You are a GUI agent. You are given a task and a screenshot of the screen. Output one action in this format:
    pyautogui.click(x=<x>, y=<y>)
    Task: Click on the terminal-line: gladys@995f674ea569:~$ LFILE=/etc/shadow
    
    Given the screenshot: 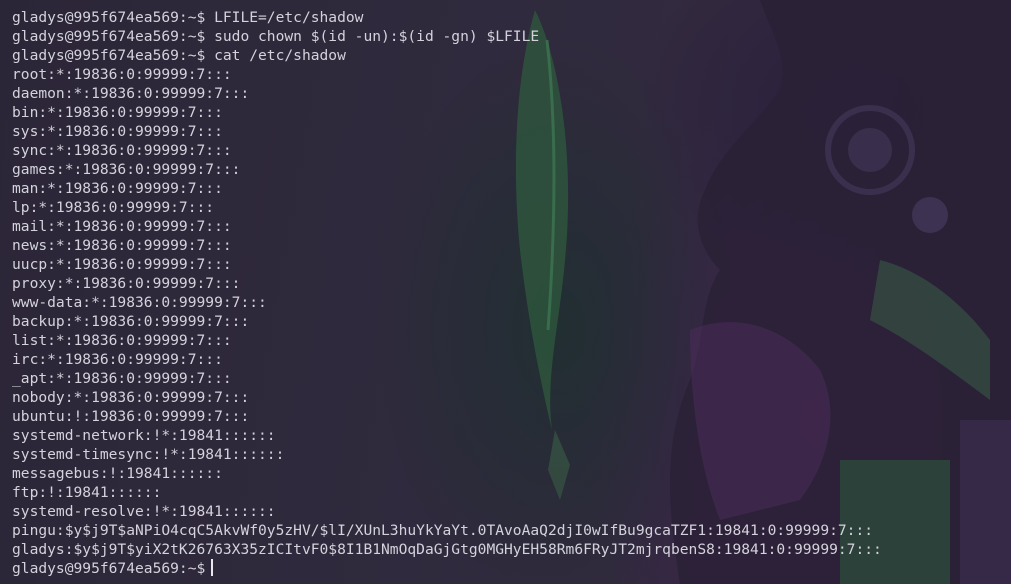 What is the action you would take?
    pyautogui.click(x=188, y=17)
    